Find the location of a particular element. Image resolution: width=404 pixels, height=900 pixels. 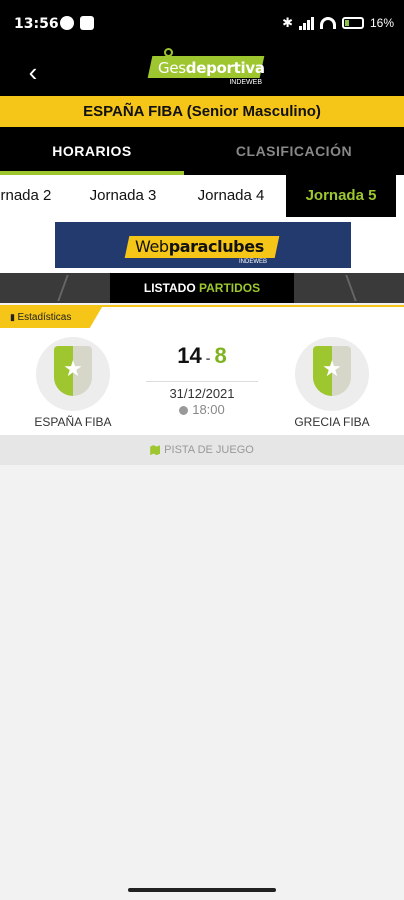

home-team: ★ ESPAÑA FIBA is located at coordinates (73, 383).